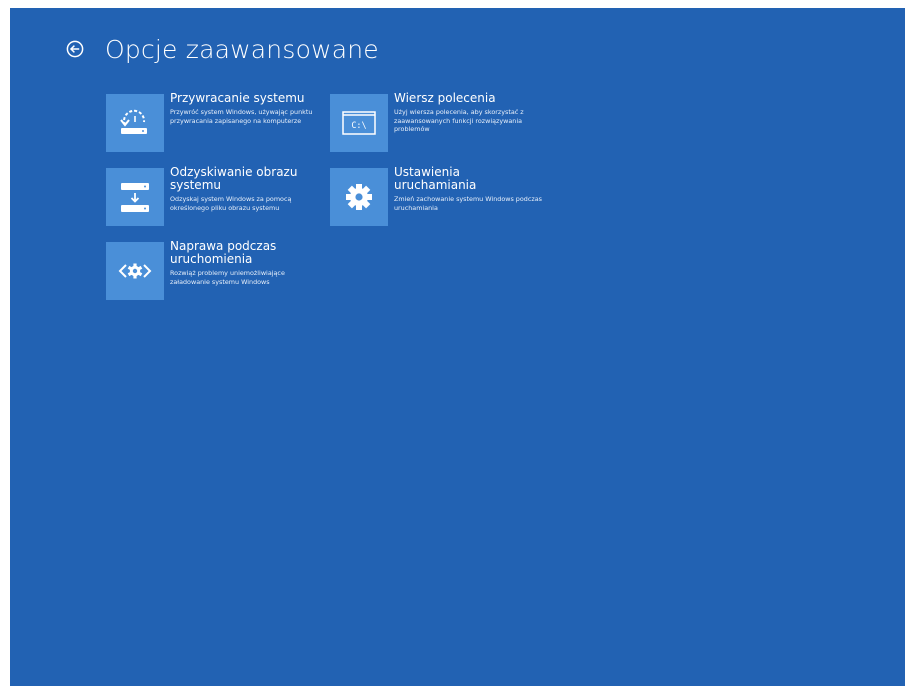 The height and width of the screenshot is (686, 909). What do you see at coordinates (435, 178) in the screenshot?
I see `tile-title: Ustawienia uruchamiania` at bounding box center [435, 178].